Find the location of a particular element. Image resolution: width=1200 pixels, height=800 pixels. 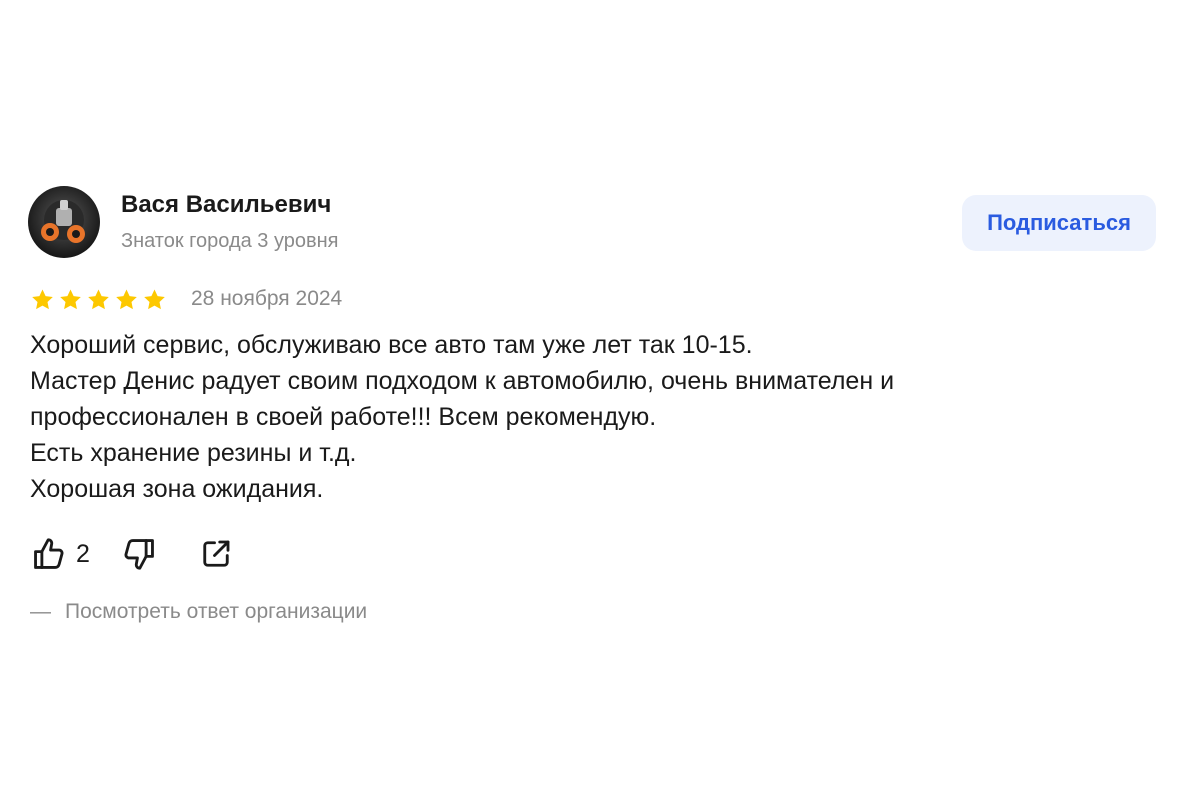

dislike-button is located at coordinates (139, 554).